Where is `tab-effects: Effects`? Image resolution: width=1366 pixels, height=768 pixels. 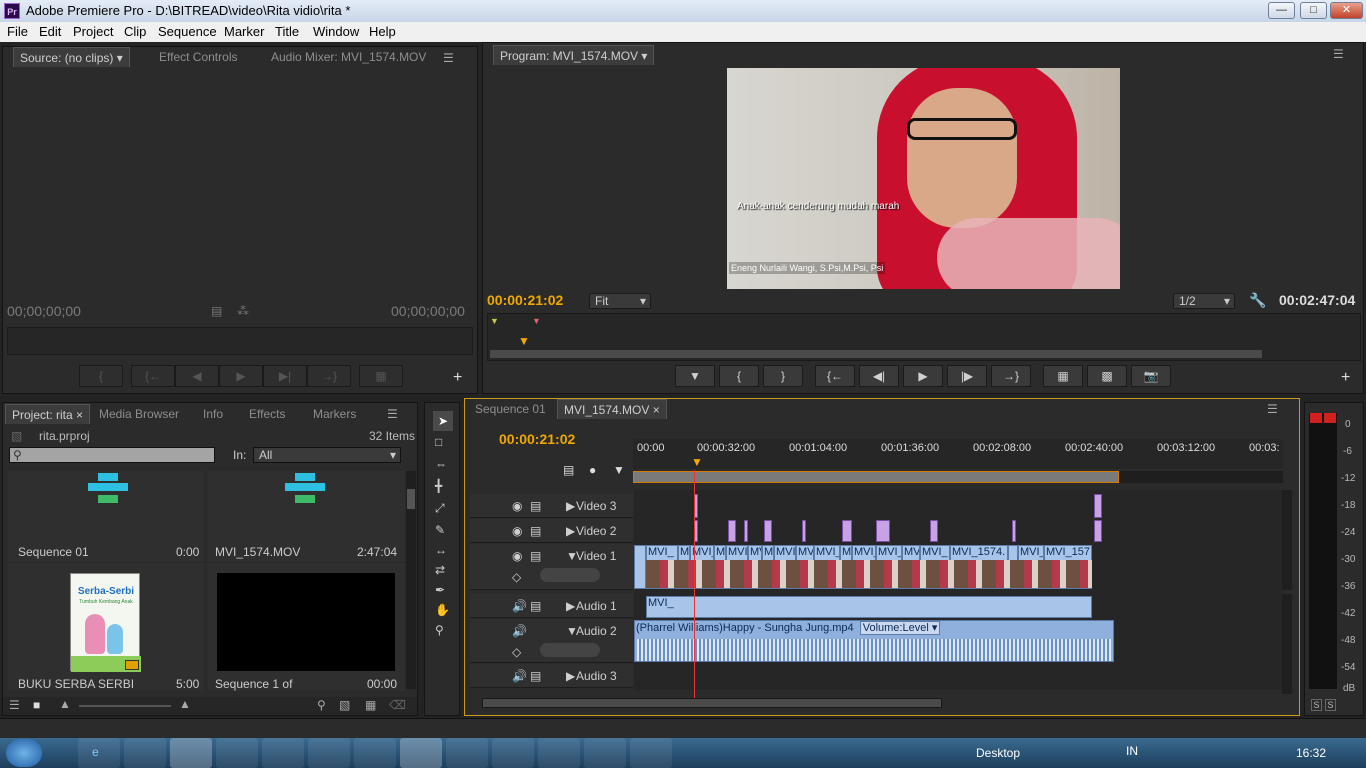 tab-effects: Effects is located at coordinates (267, 414).